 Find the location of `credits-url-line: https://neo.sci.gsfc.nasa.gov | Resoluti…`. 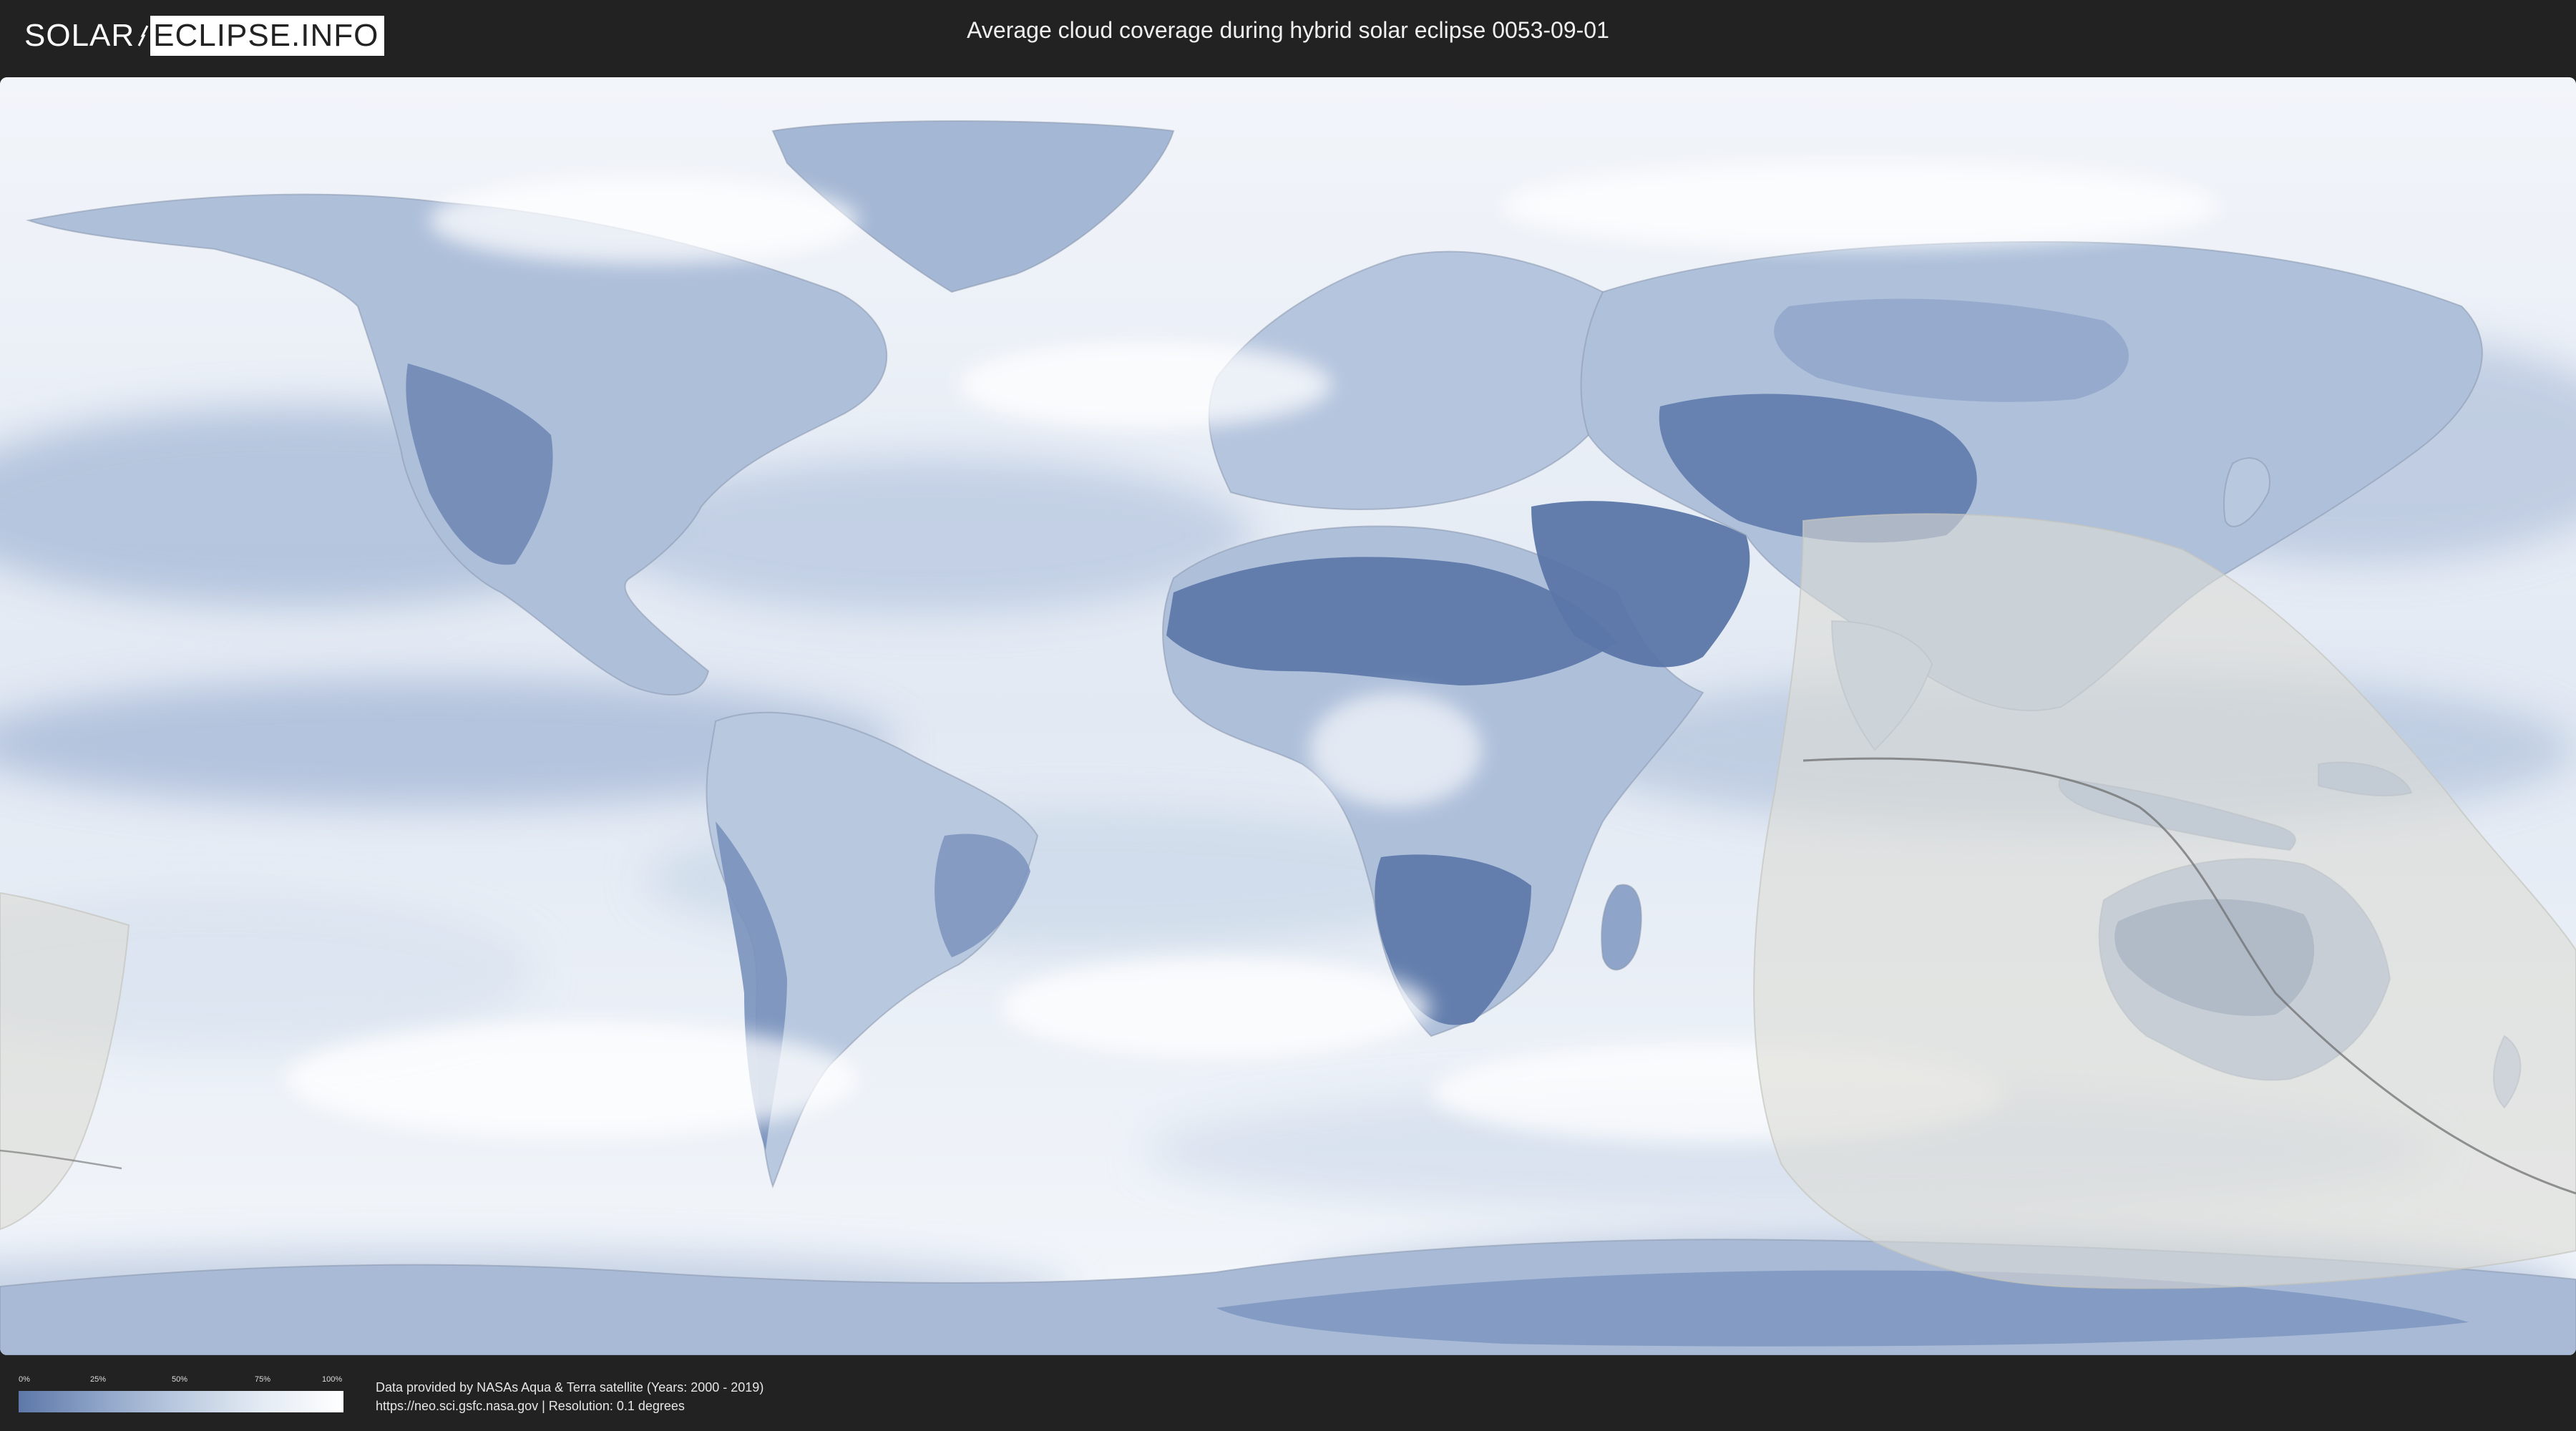

credits-url-line: https://neo.sci.gsfc.nasa.gov | Resoluti… is located at coordinates (530, 1406).